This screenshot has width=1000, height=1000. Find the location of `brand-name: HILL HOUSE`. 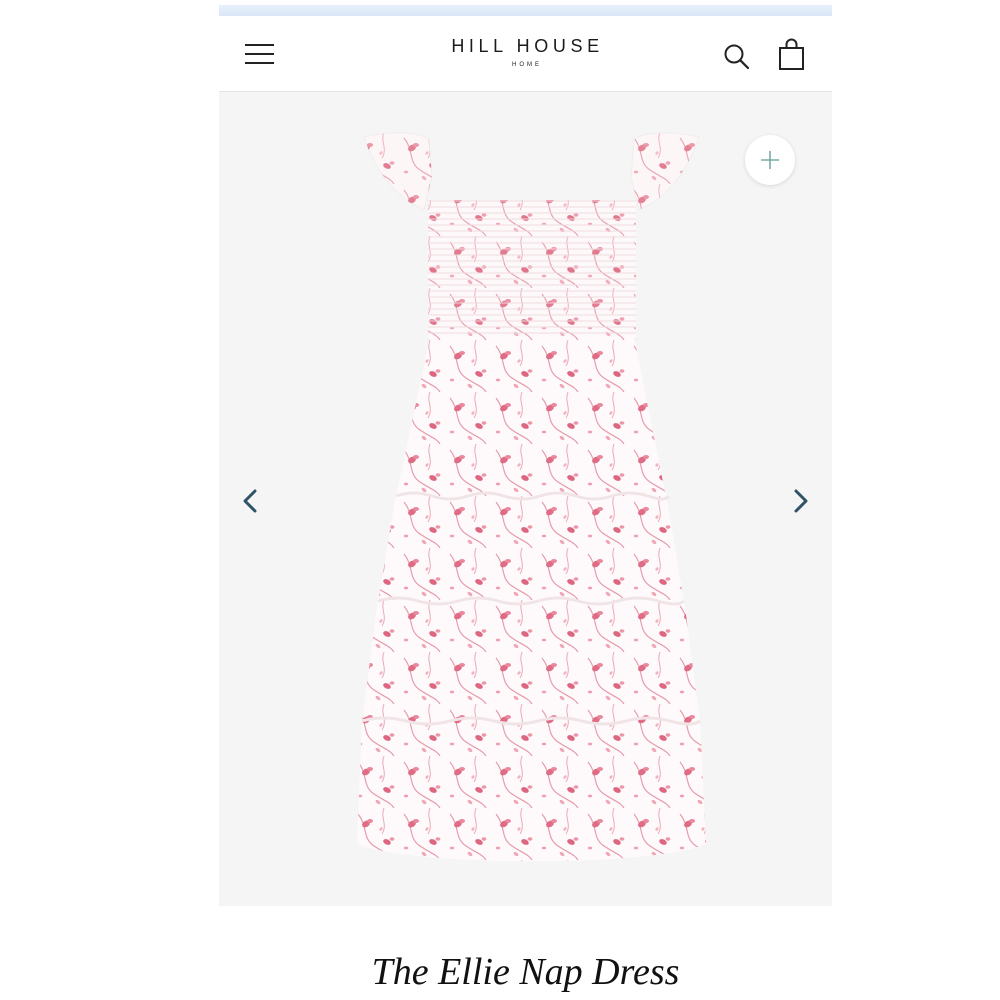

brand-name: HILL HOUSE is located at coordinates (527, 46).